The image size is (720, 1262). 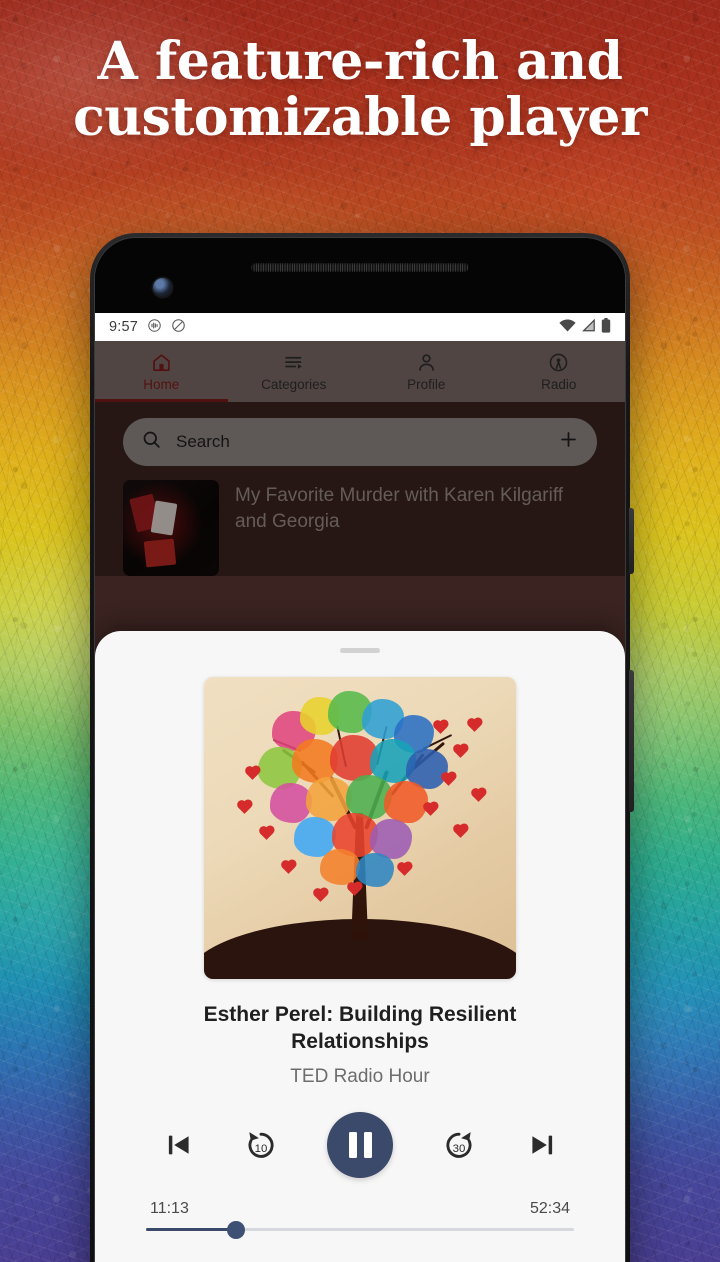 I want to click on rewind-10-button: 10, so click(x=261, y=1145).